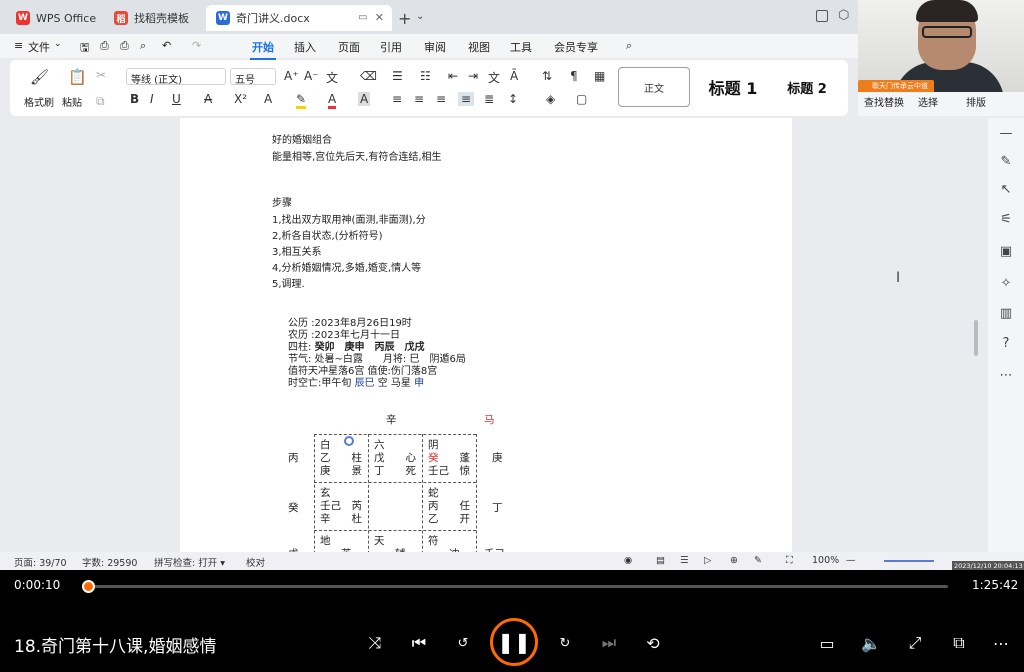 This screenshot has height=672, width=1024. What do you see at coordinates (494, 77) in the screenshot?
I see `chinese-layout-icon: 文` at bounding box center [494, 77].